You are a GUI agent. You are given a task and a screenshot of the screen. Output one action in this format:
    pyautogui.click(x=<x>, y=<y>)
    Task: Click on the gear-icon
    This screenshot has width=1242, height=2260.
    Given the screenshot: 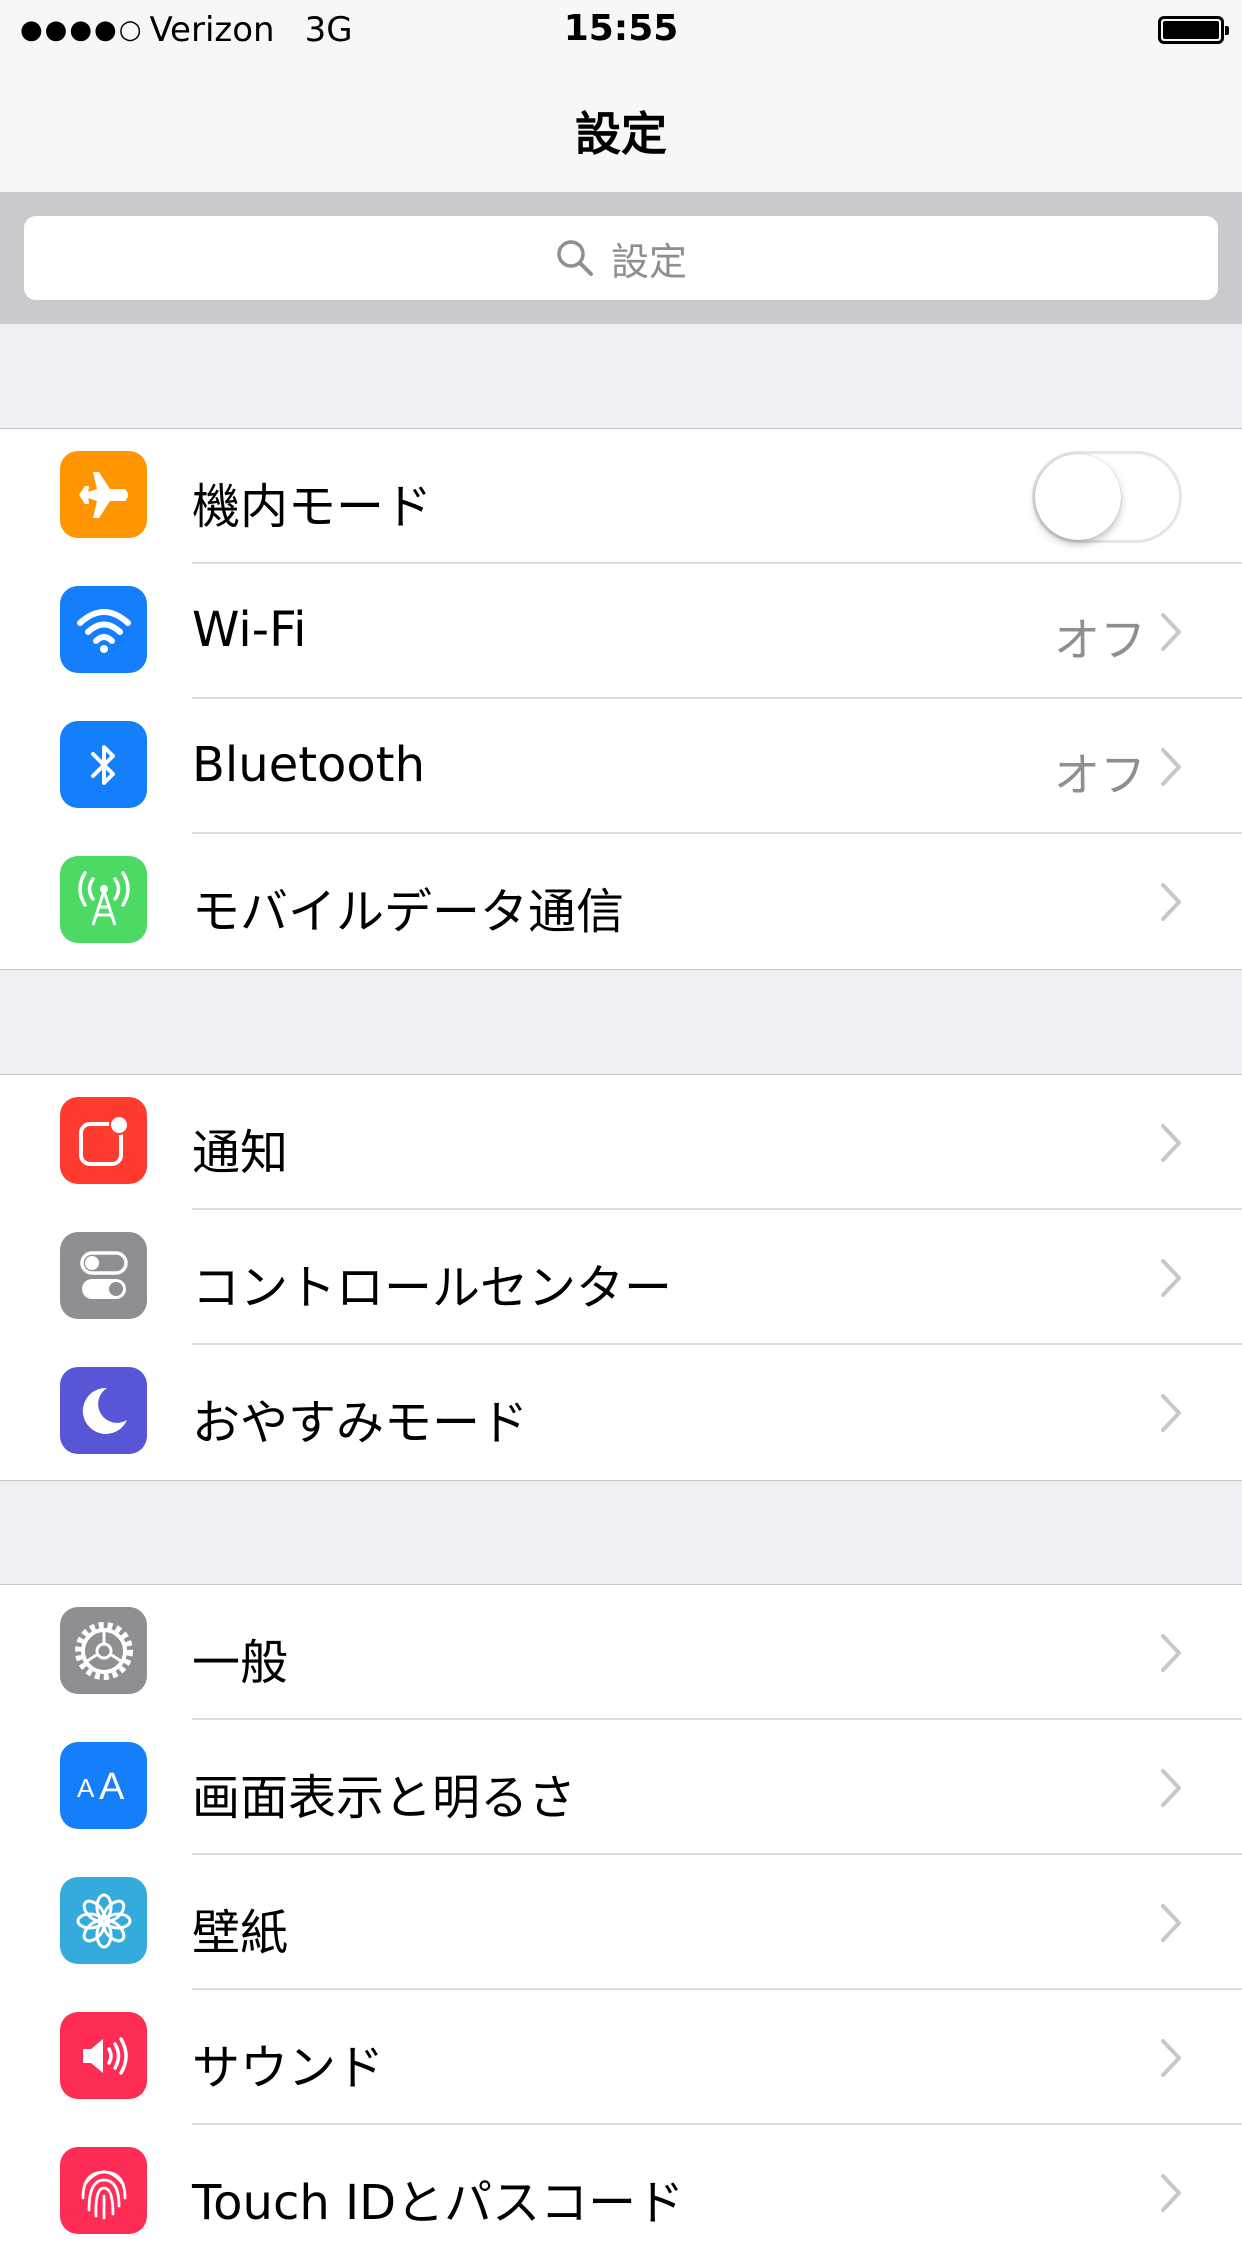 What is the action you would take?
    pyautogui.click(x=103, y=1650)
    